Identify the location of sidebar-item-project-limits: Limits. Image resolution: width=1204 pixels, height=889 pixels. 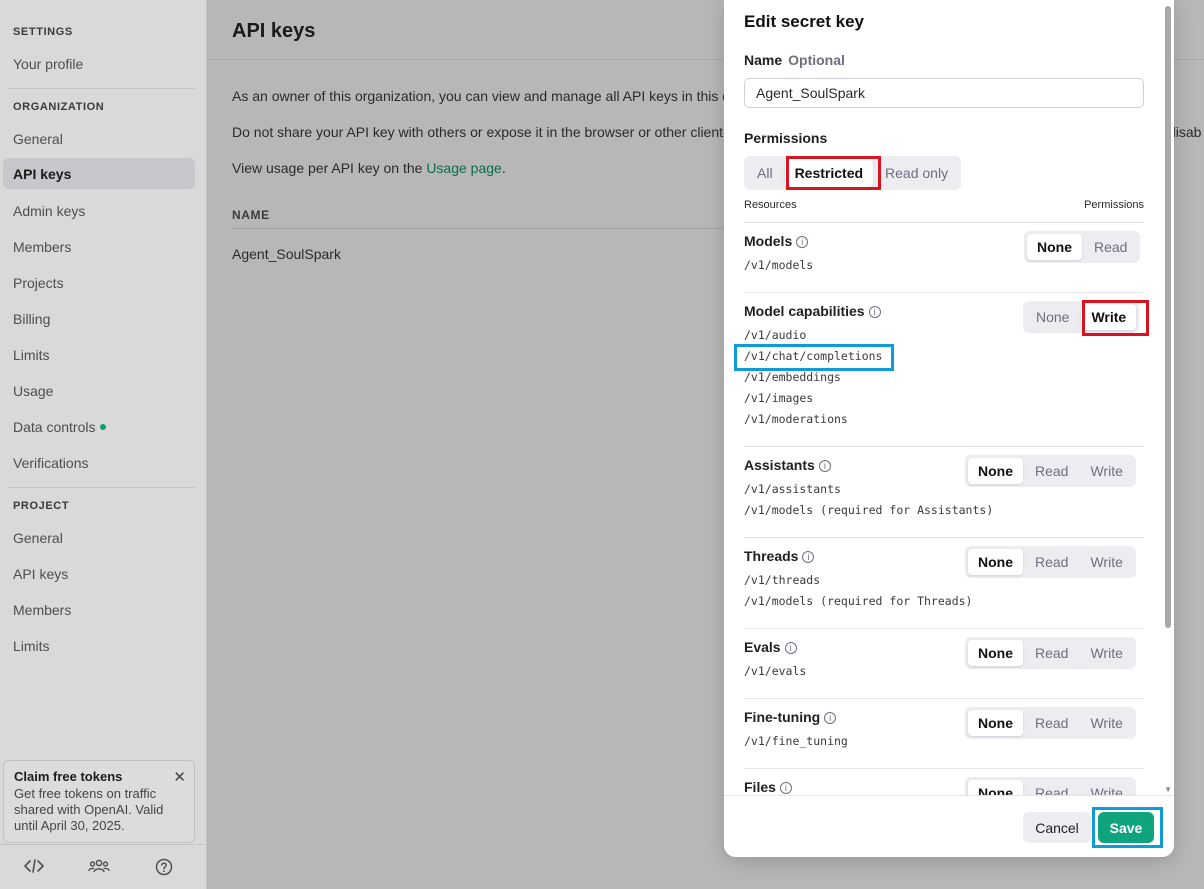
(31, 646).